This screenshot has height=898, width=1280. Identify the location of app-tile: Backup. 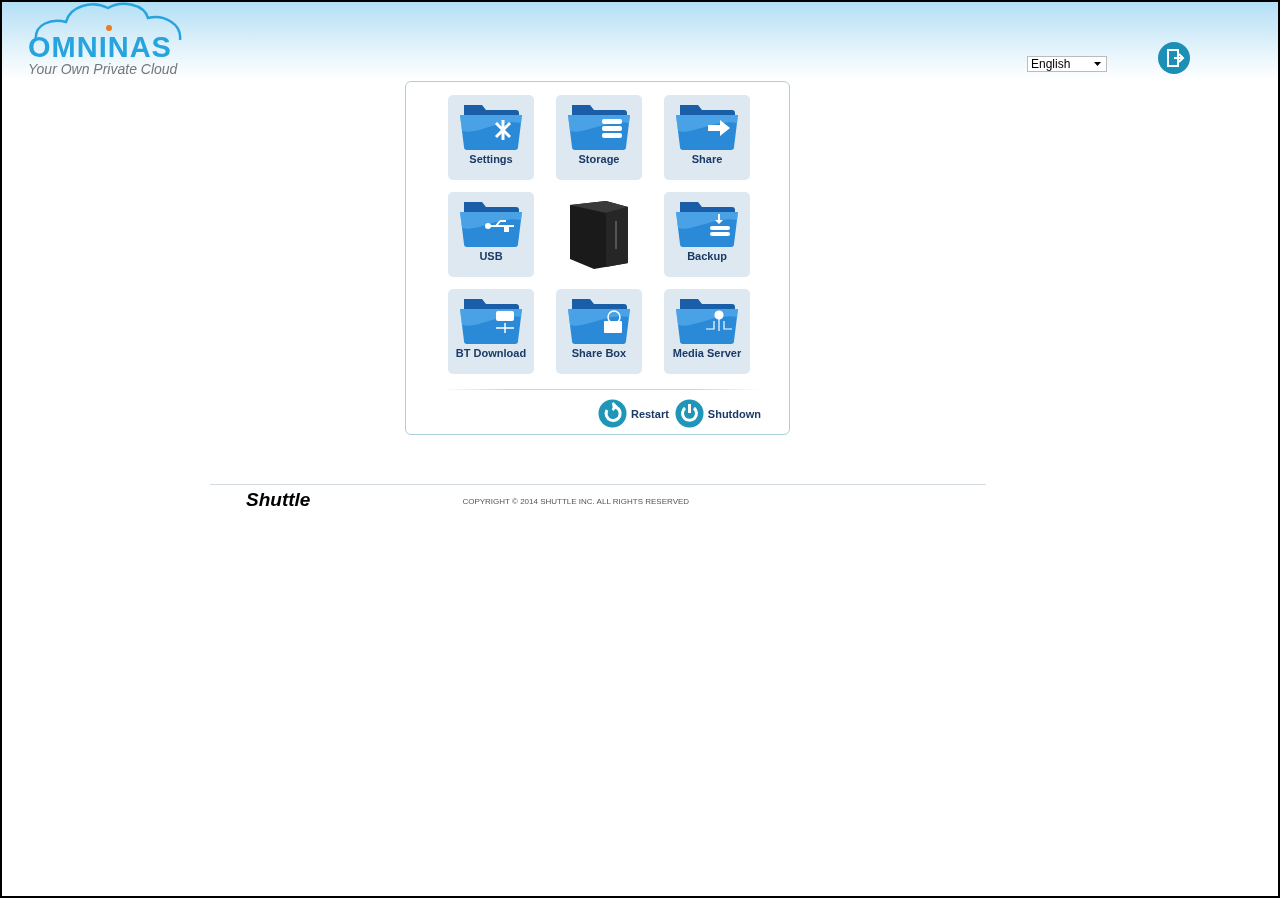
(707, 234).